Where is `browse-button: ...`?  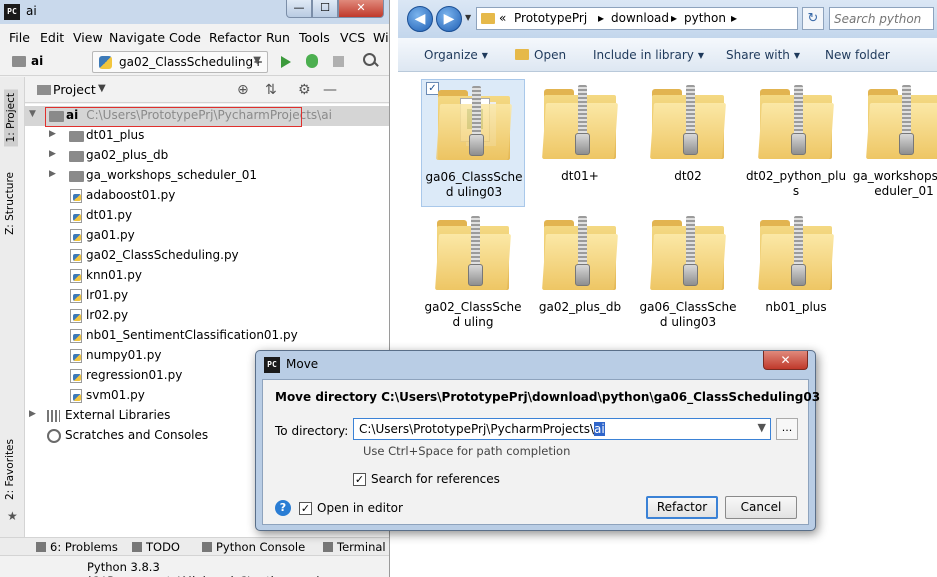
browse-button: ... is located at coordinates (787, 429).